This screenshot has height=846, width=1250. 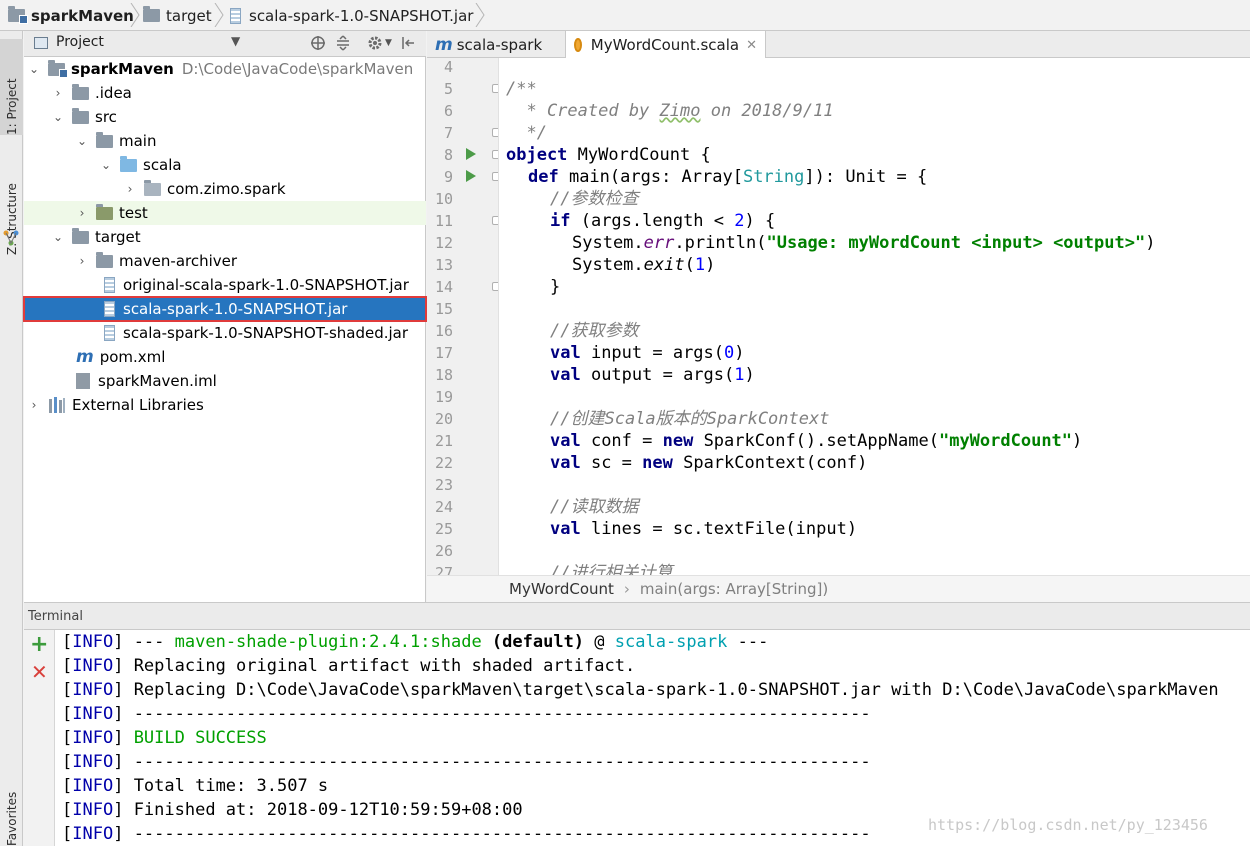 I want to click on locate-icon, so click(x=318, y=43).